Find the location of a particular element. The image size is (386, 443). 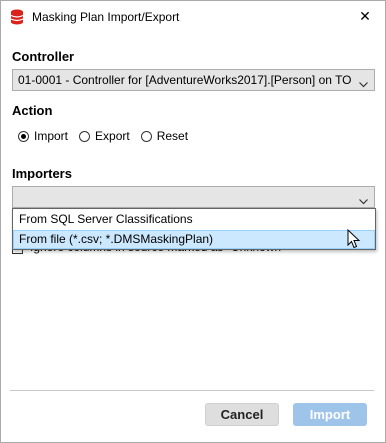

close-icon: ✕ is located at coordinates (365, 16).